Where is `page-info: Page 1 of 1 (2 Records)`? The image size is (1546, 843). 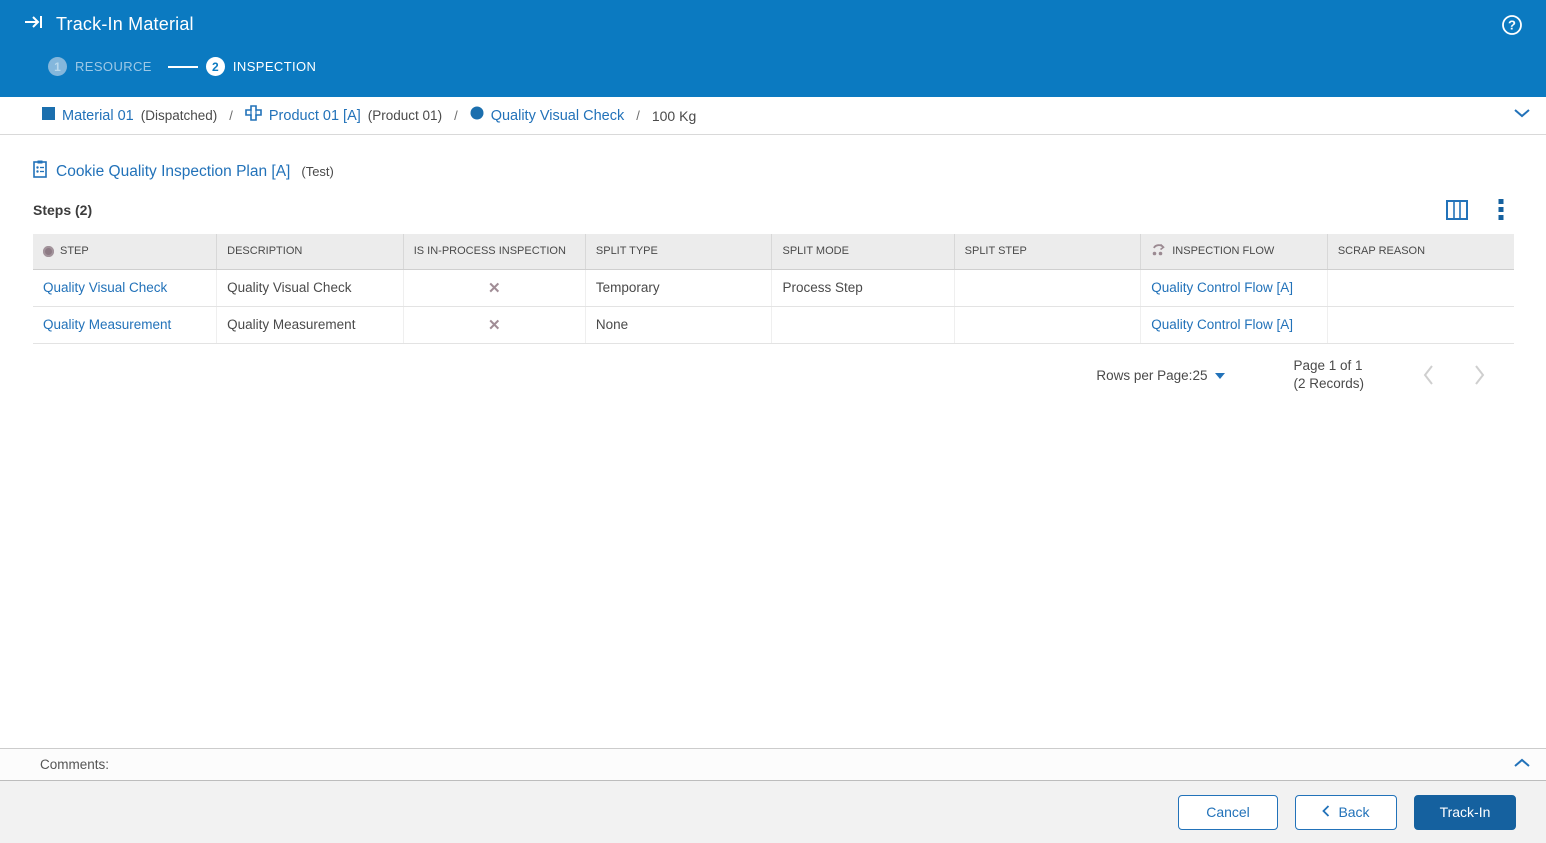
page-info: Page 1 of 1 (2 Records) is located at coordinates (1328, 376).